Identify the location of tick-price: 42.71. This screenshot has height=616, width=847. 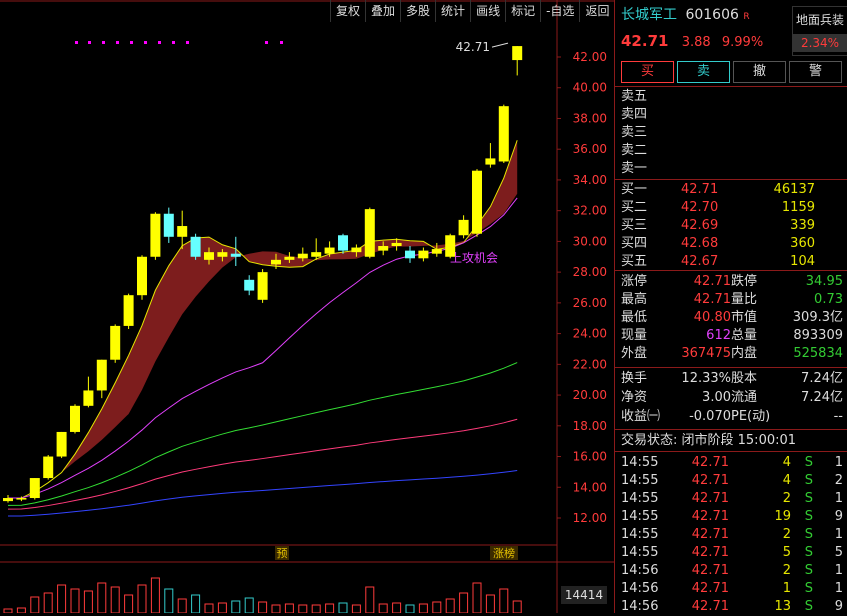
(710, 480).